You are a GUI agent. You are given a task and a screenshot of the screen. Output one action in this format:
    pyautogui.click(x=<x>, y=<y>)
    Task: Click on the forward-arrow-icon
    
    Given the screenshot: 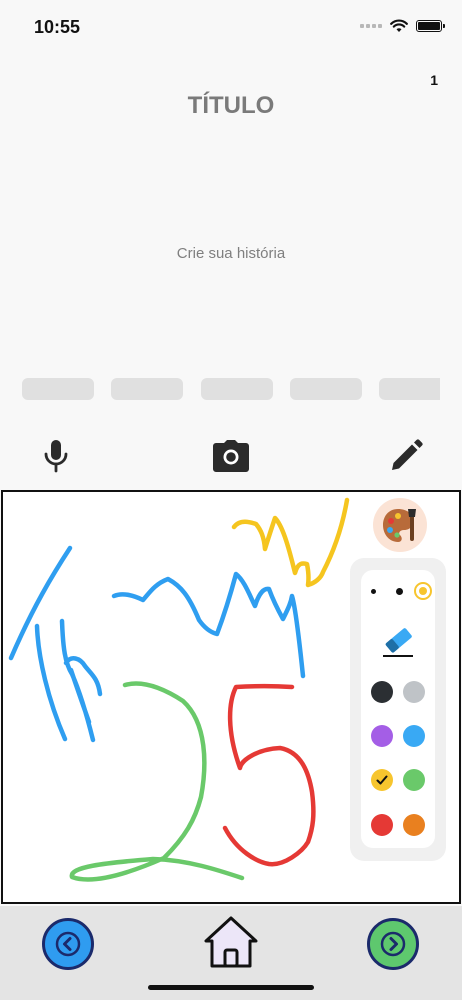 What is the action you would take?
    pyautogui.click(x=393, y=944)
    